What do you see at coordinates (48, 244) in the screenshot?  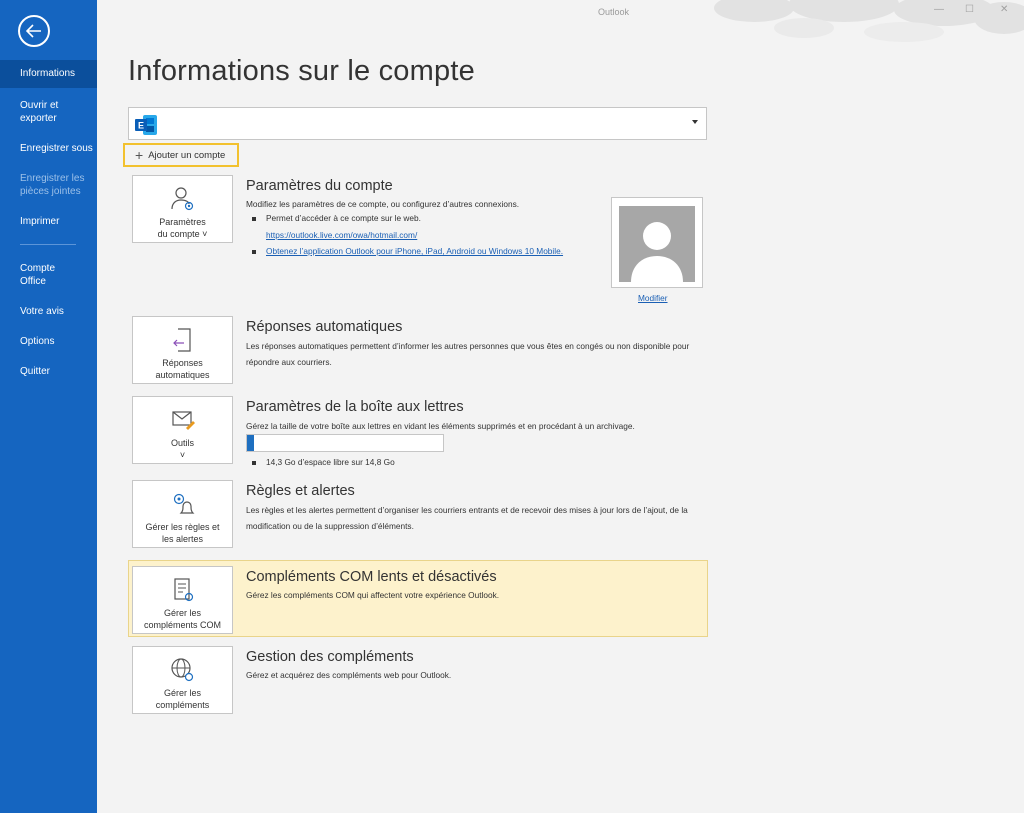 I see `nav-separator` at bounding box center [48, 244].